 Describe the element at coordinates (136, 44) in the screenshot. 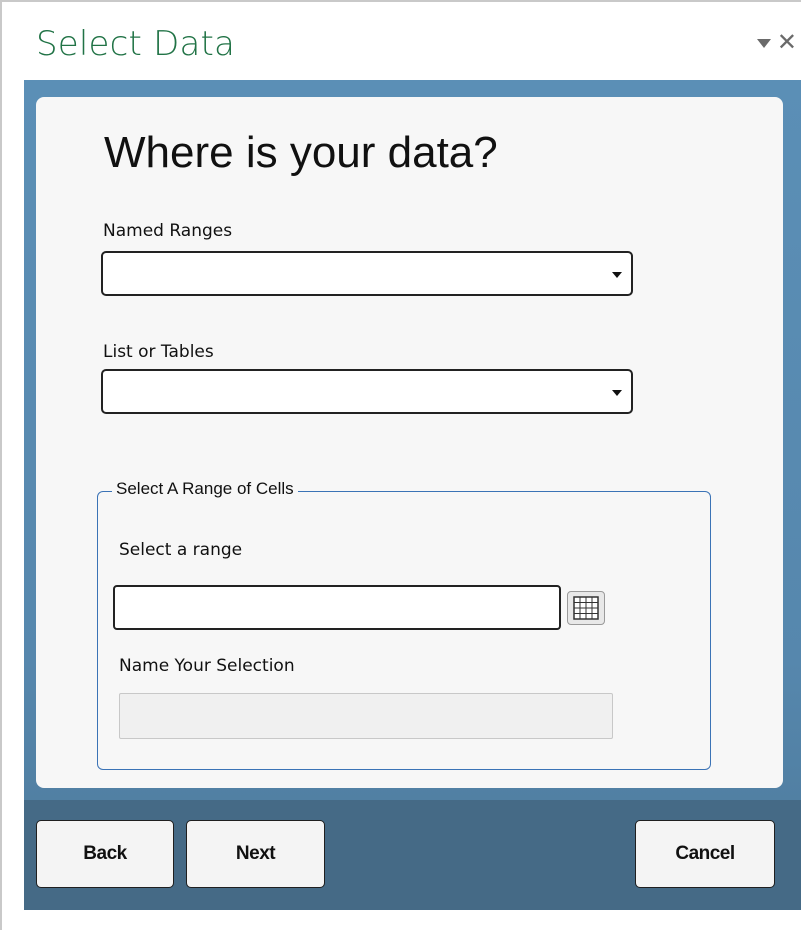

I see `pane-title: Select Data` at that location.